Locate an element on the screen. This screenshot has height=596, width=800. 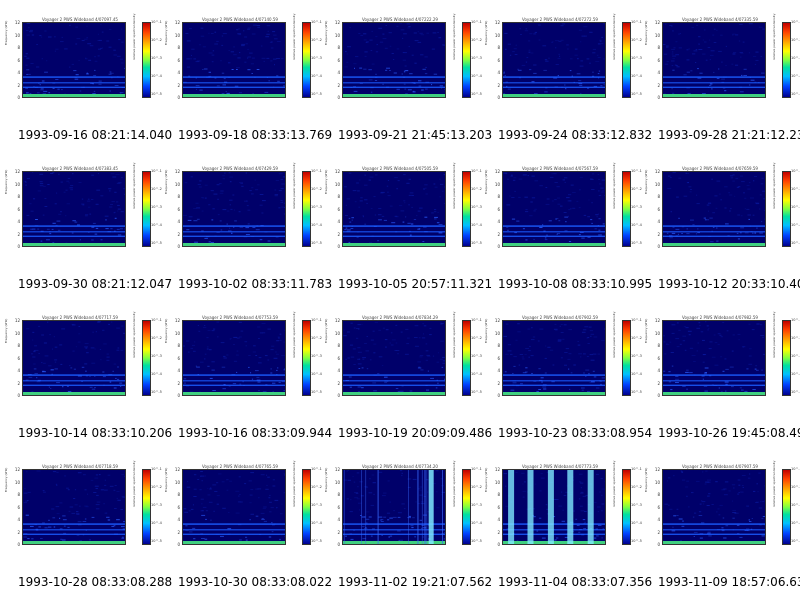
plot-caption: 1993-10-14 08:33:10.206 is located at coordinates (95, 433).